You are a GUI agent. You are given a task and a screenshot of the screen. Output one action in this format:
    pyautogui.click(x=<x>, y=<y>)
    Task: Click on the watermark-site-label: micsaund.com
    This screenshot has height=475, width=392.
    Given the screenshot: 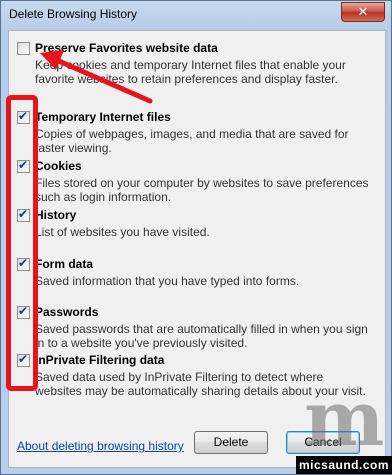 What is the action you would take?
    pyautogui.click(x=344, y=465)
    